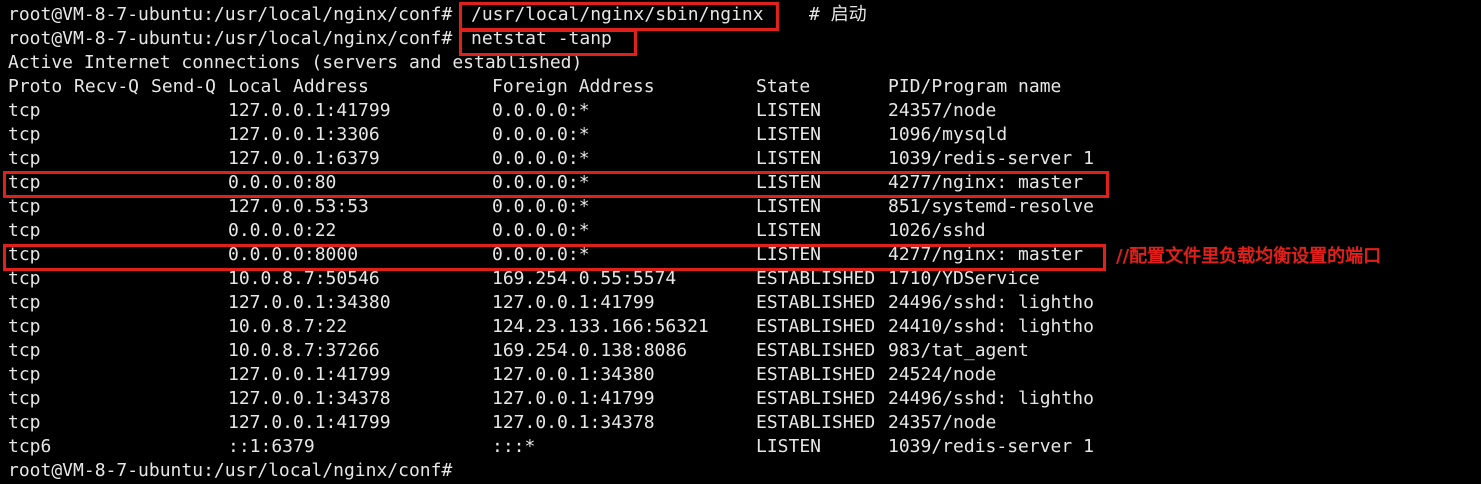 Image resolution: width=1481 pixels, height=484 pixels. What do you see at coordinates (942, 374) in the screenshot?
I see `cell-pid-program: 24524/node` at bounding box center [942, 374].